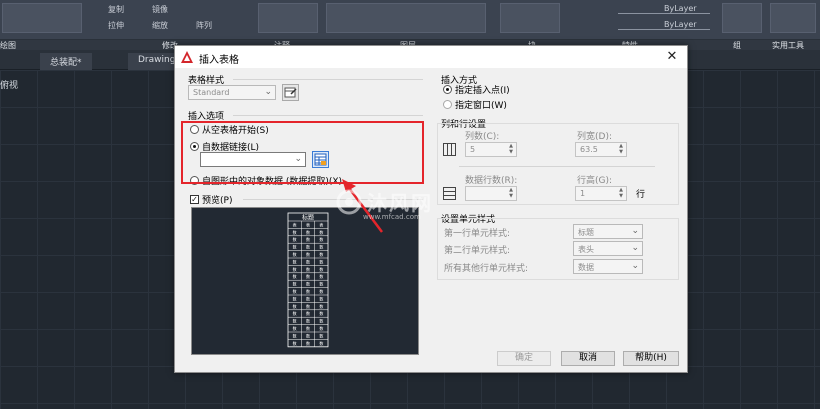 The image size is (820, 409). What do you see at coordinates (491, 181) in the screenshot?
I see `data-rows-label: 数据行数(R):` at bounding box center [491, 181].